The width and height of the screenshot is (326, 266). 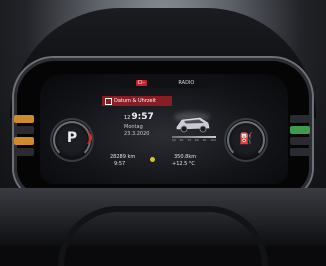 I want to click on menu-title-bar: Datum & Uhrzeit, so click(x=137, y=101).